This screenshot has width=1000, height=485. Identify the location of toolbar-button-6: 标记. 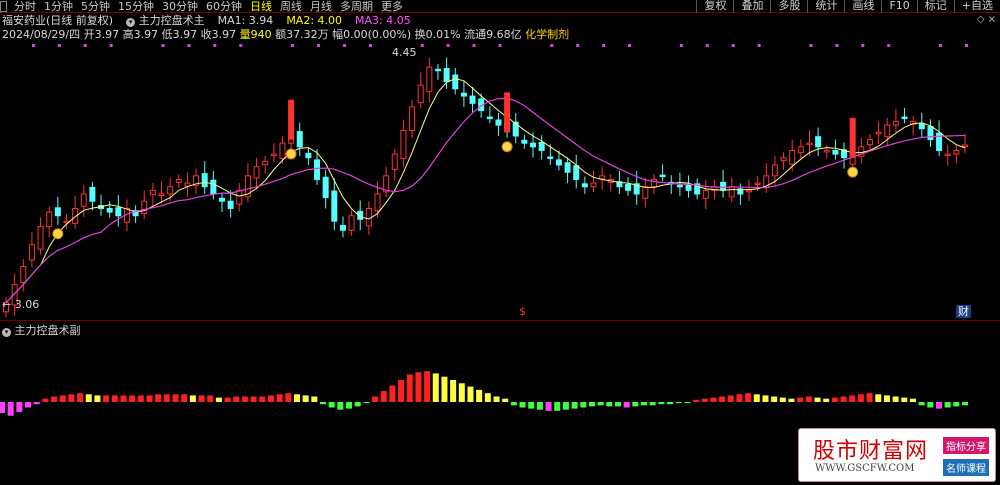
(935, 6).